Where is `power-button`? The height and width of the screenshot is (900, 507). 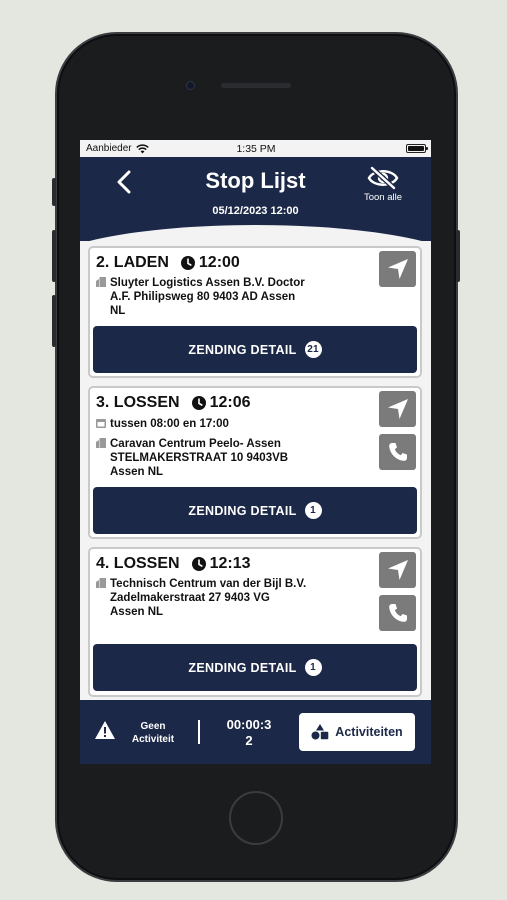
power-button is located at coordinates (458, 256).